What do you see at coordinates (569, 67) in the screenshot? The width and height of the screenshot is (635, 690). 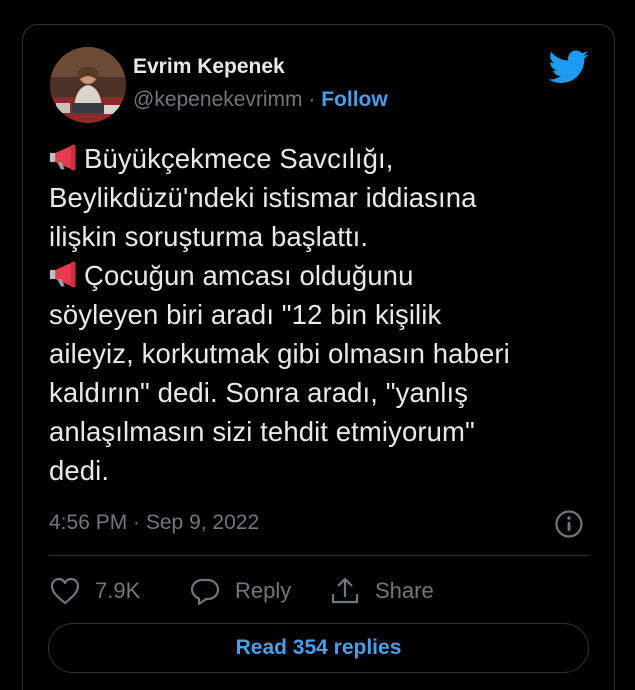 I see `twitter-bird-icon` at bounding box center [569, 67].